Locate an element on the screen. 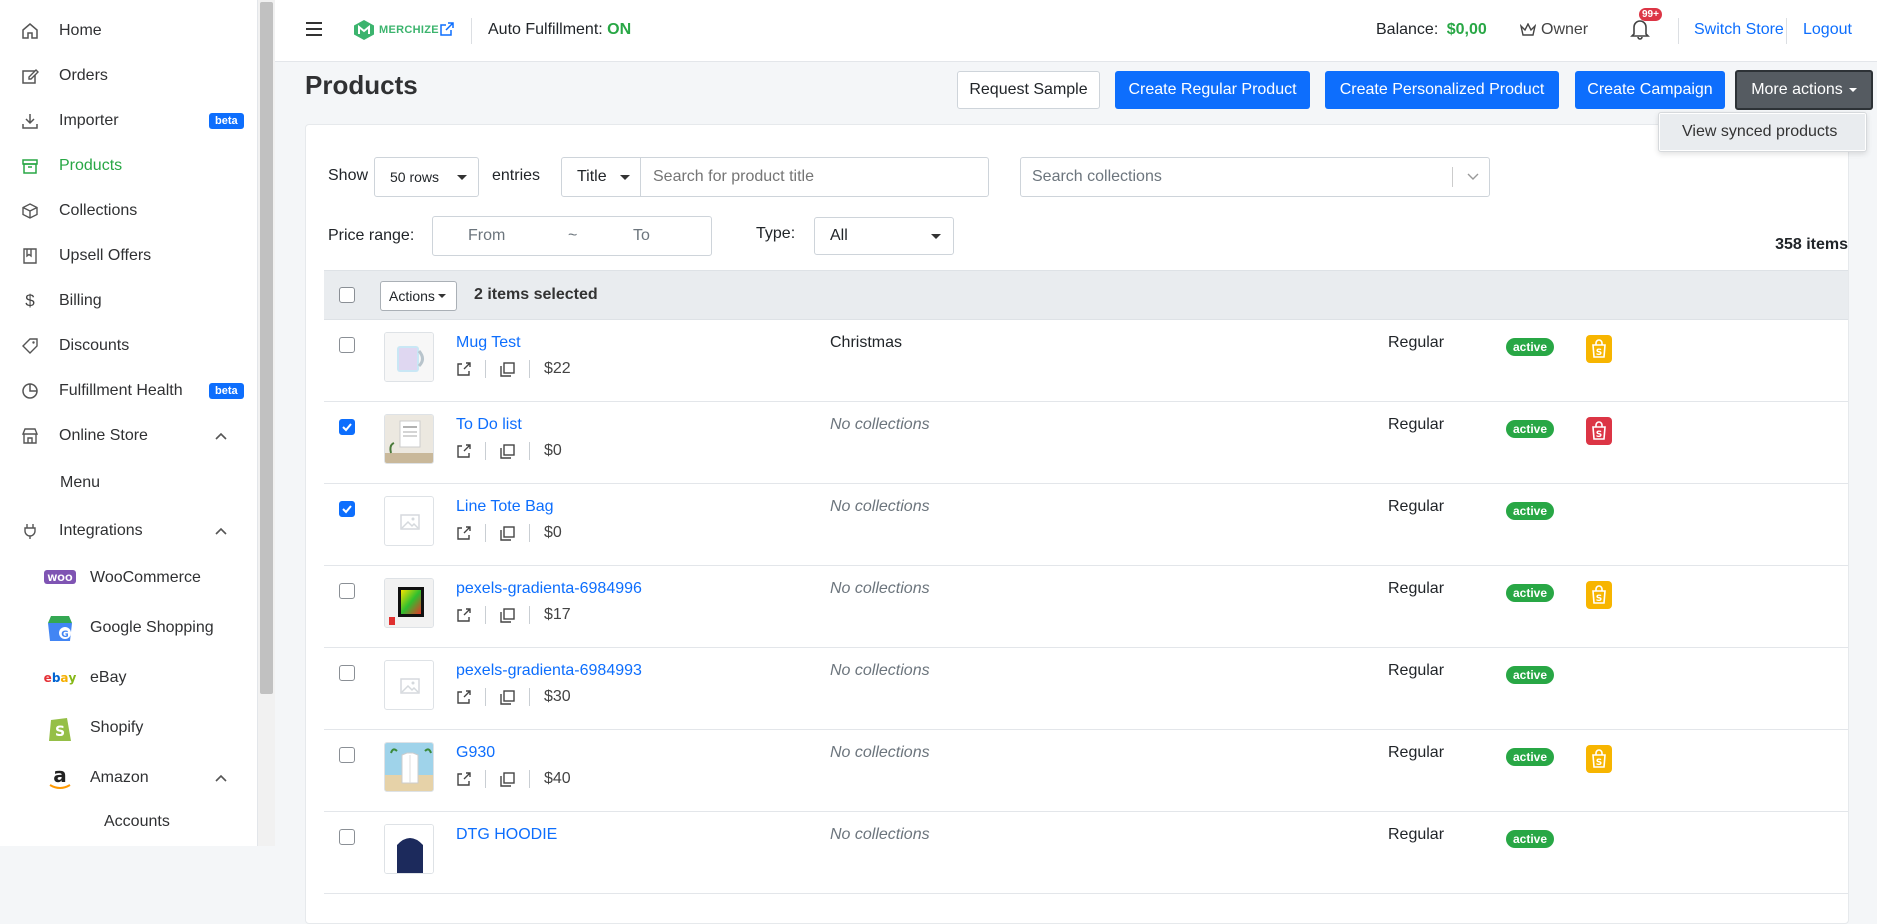 Image resolution: width=1877 pixels, height=924 pixels. sidebar-item-label: Accounts is located at coordinates (137, 821).